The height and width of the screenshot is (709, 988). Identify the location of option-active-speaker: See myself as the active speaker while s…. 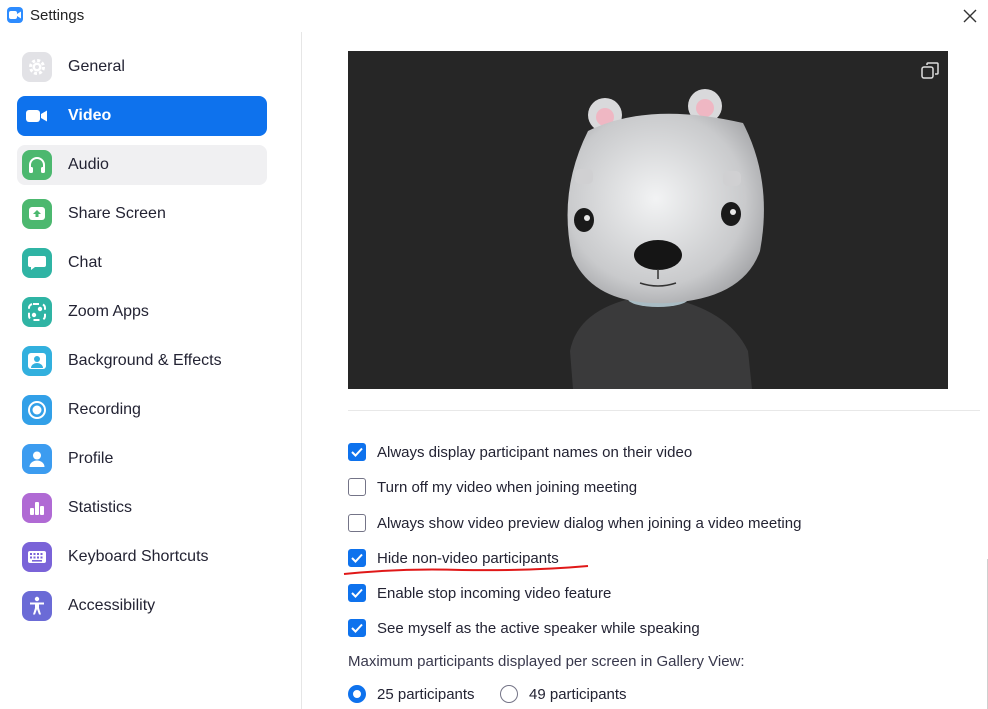
(524, 628).